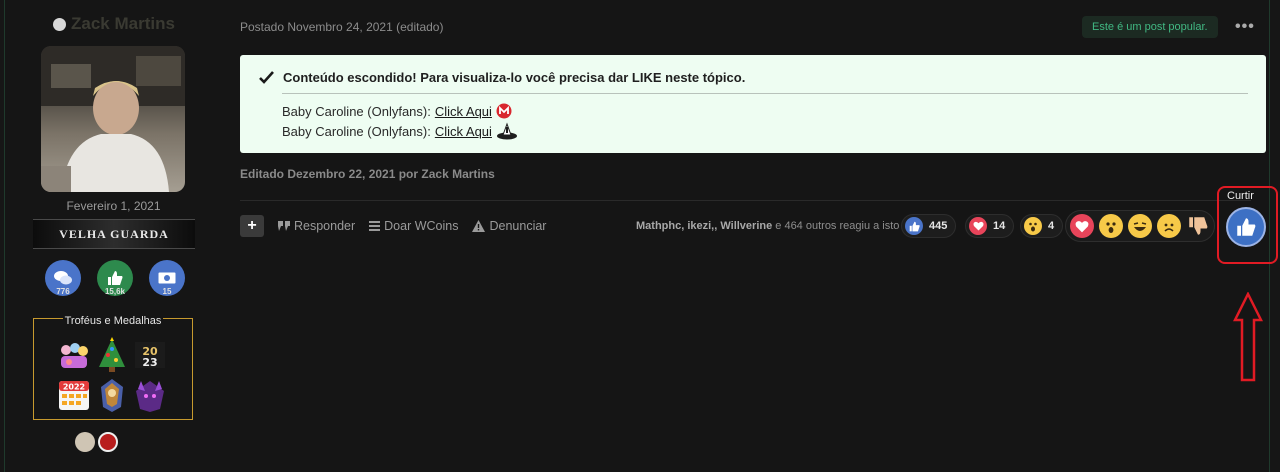 This screenshot has width=1280, height=472. I want to click on avatar, so click(113, 119).